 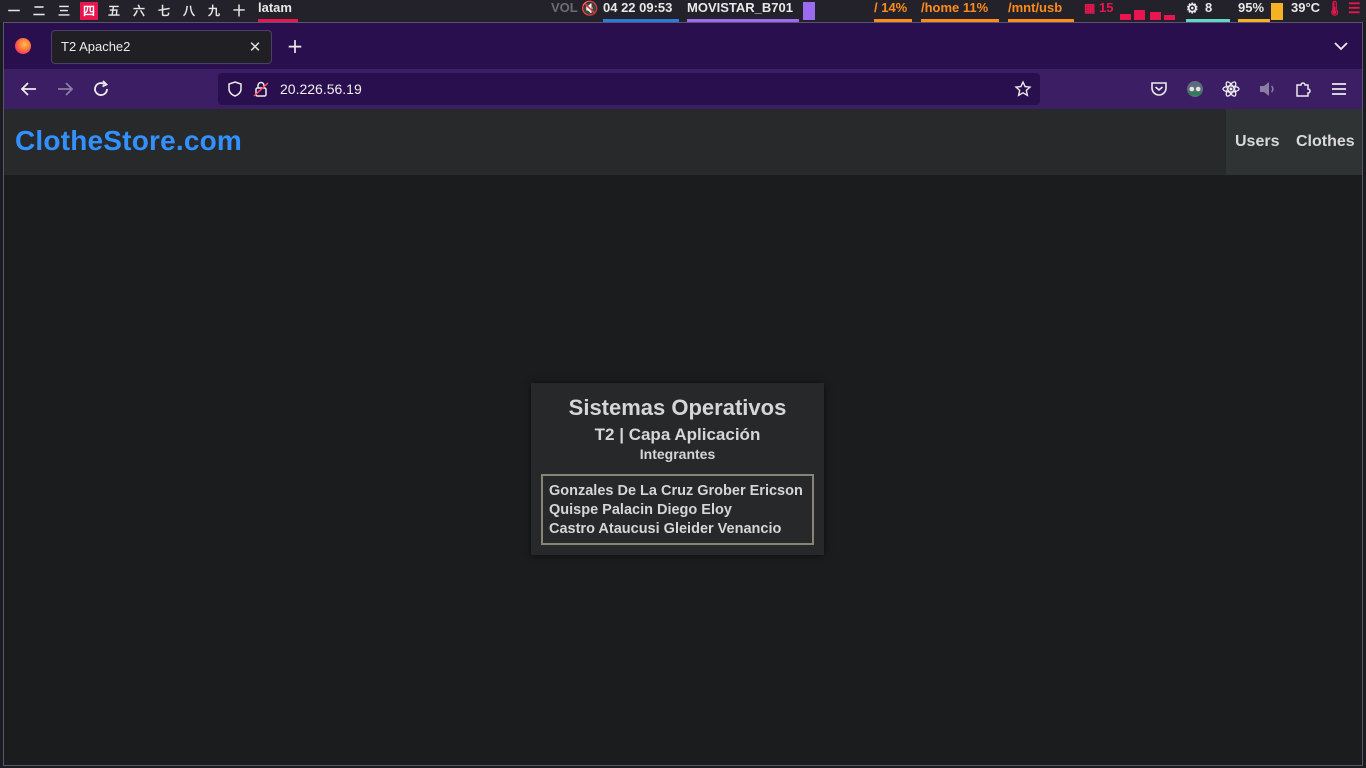 I want to click on bookmark-star-icon, so click(x=1023, y=89).